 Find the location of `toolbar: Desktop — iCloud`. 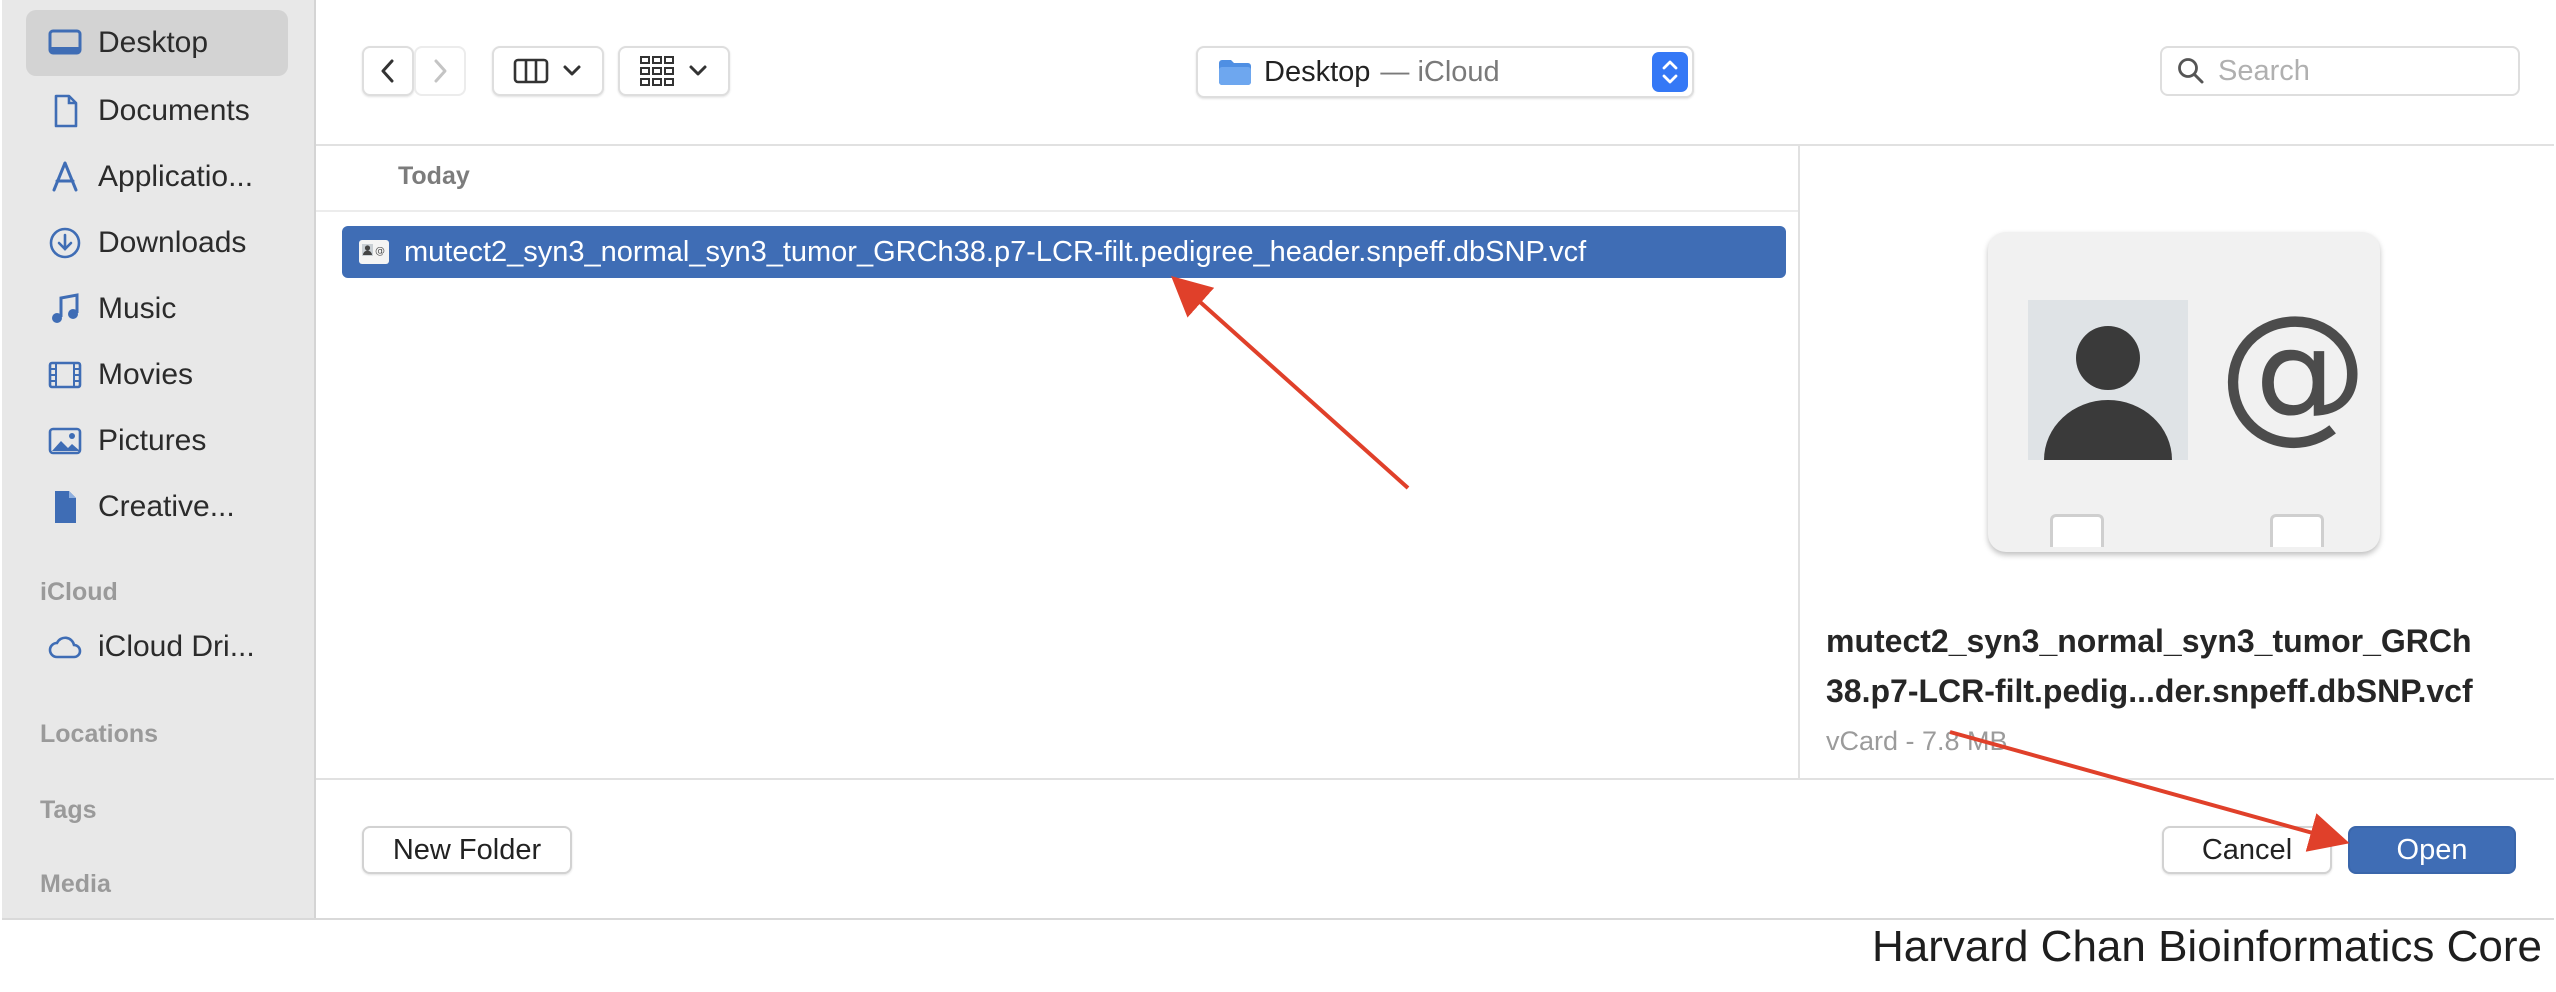

toolbar: Desktop — iCloud is located at coordinates (1435, 73).